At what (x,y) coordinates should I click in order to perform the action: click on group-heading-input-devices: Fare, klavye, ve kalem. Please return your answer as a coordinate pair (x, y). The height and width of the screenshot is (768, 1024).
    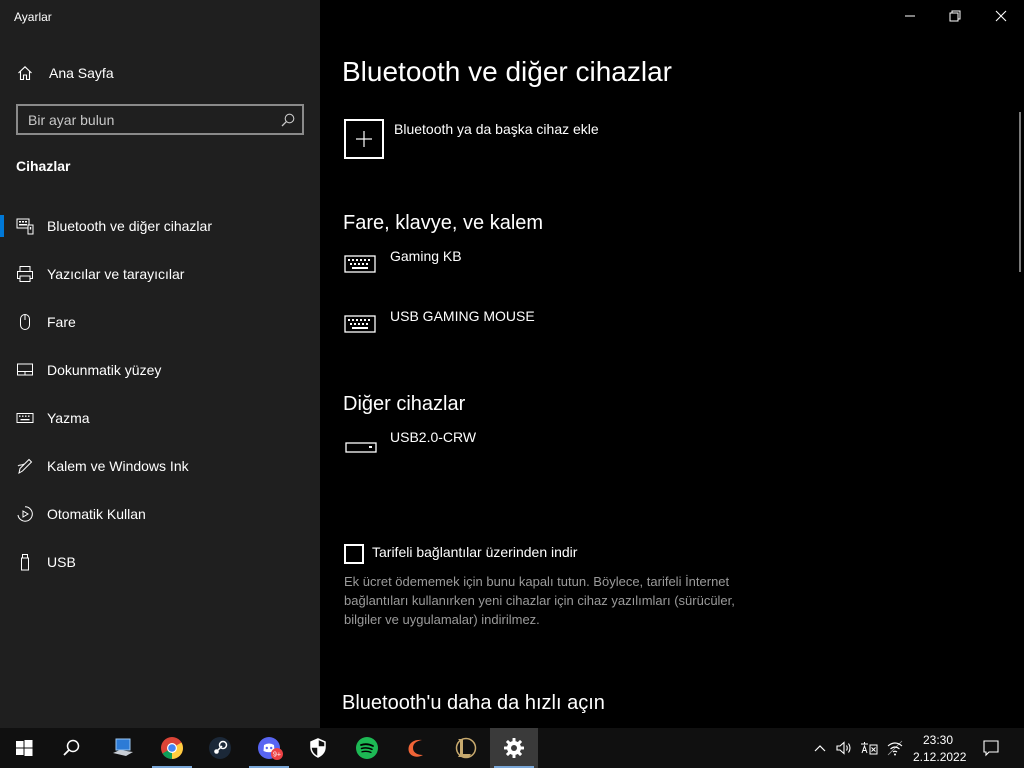
    Looking at the image, I should click on (443, 223).